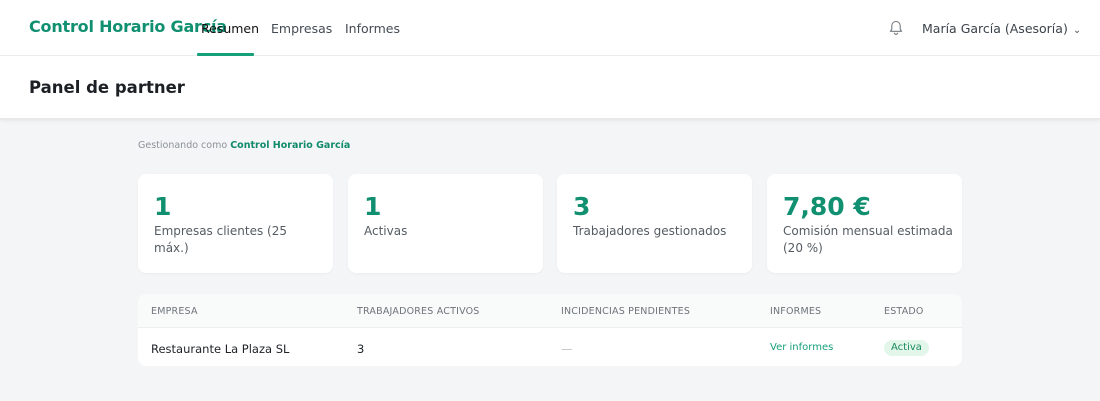 Image resolution: width=1100 pixels, height=401 pixels. Describe the element at coordinates (301, 28) in the screenshot. I see `tab-empresas: Empresas` at that location.